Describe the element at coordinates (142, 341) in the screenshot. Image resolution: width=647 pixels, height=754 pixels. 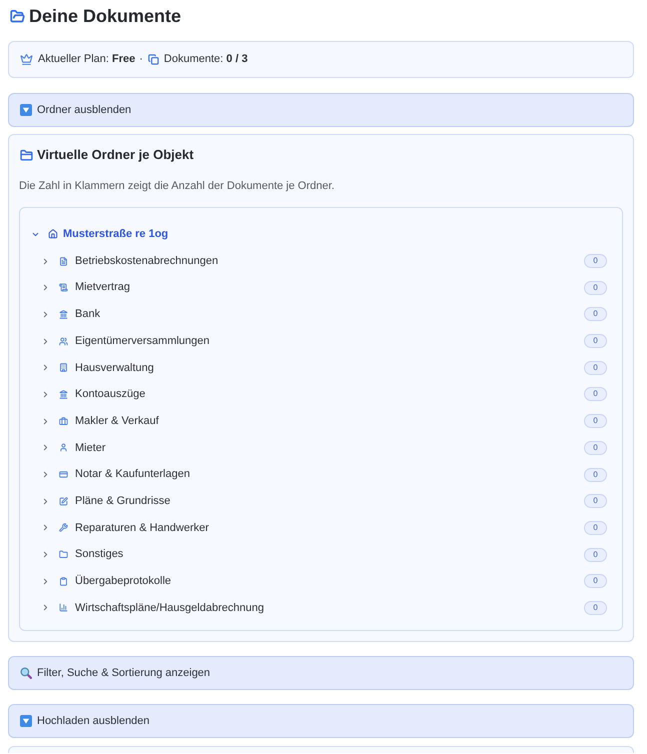
I see `folder-label: Eigentümerversammlungen` at that location.